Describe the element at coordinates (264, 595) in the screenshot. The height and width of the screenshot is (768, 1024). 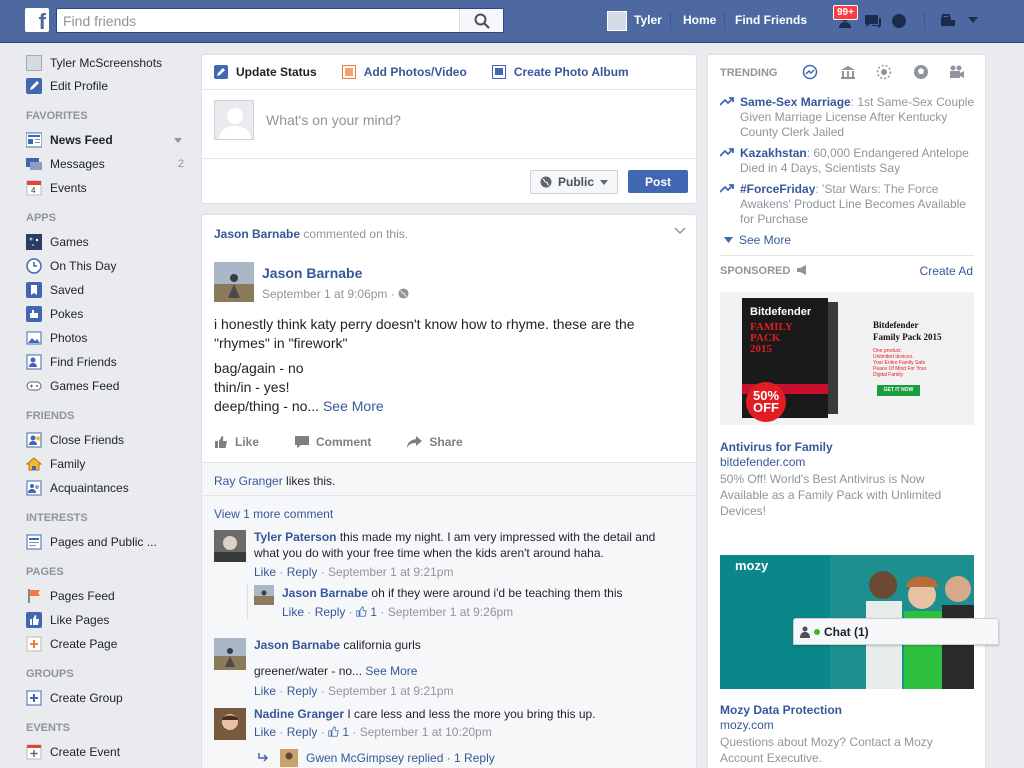
I see `replier-avatar` at that location.